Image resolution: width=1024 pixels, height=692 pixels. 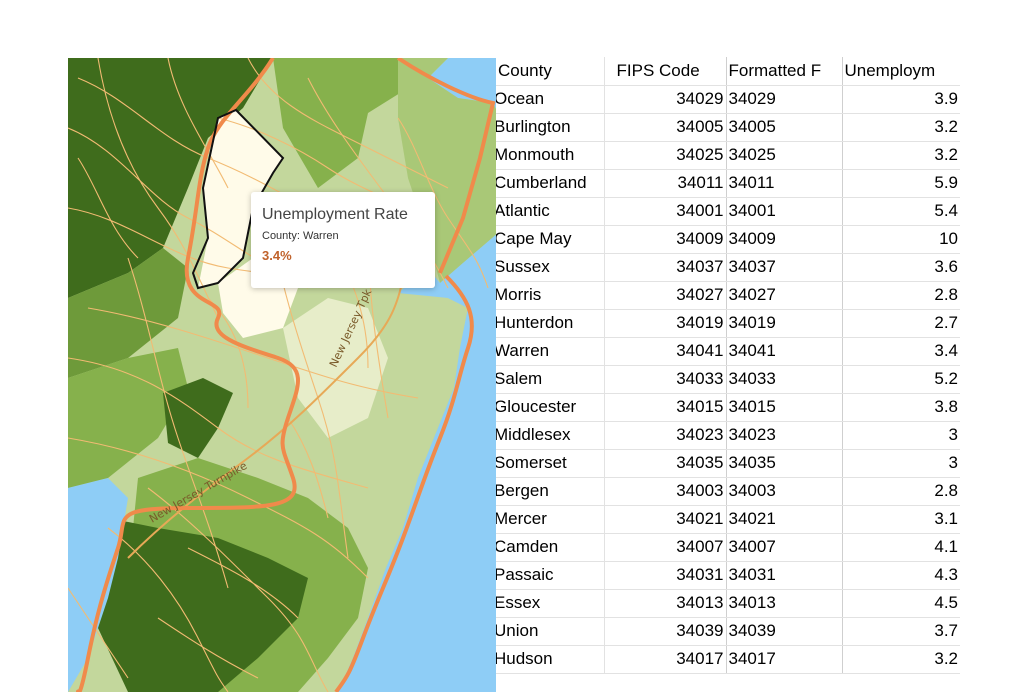 I want to click on cell-fips: 34005, so click(x=664, y=127).